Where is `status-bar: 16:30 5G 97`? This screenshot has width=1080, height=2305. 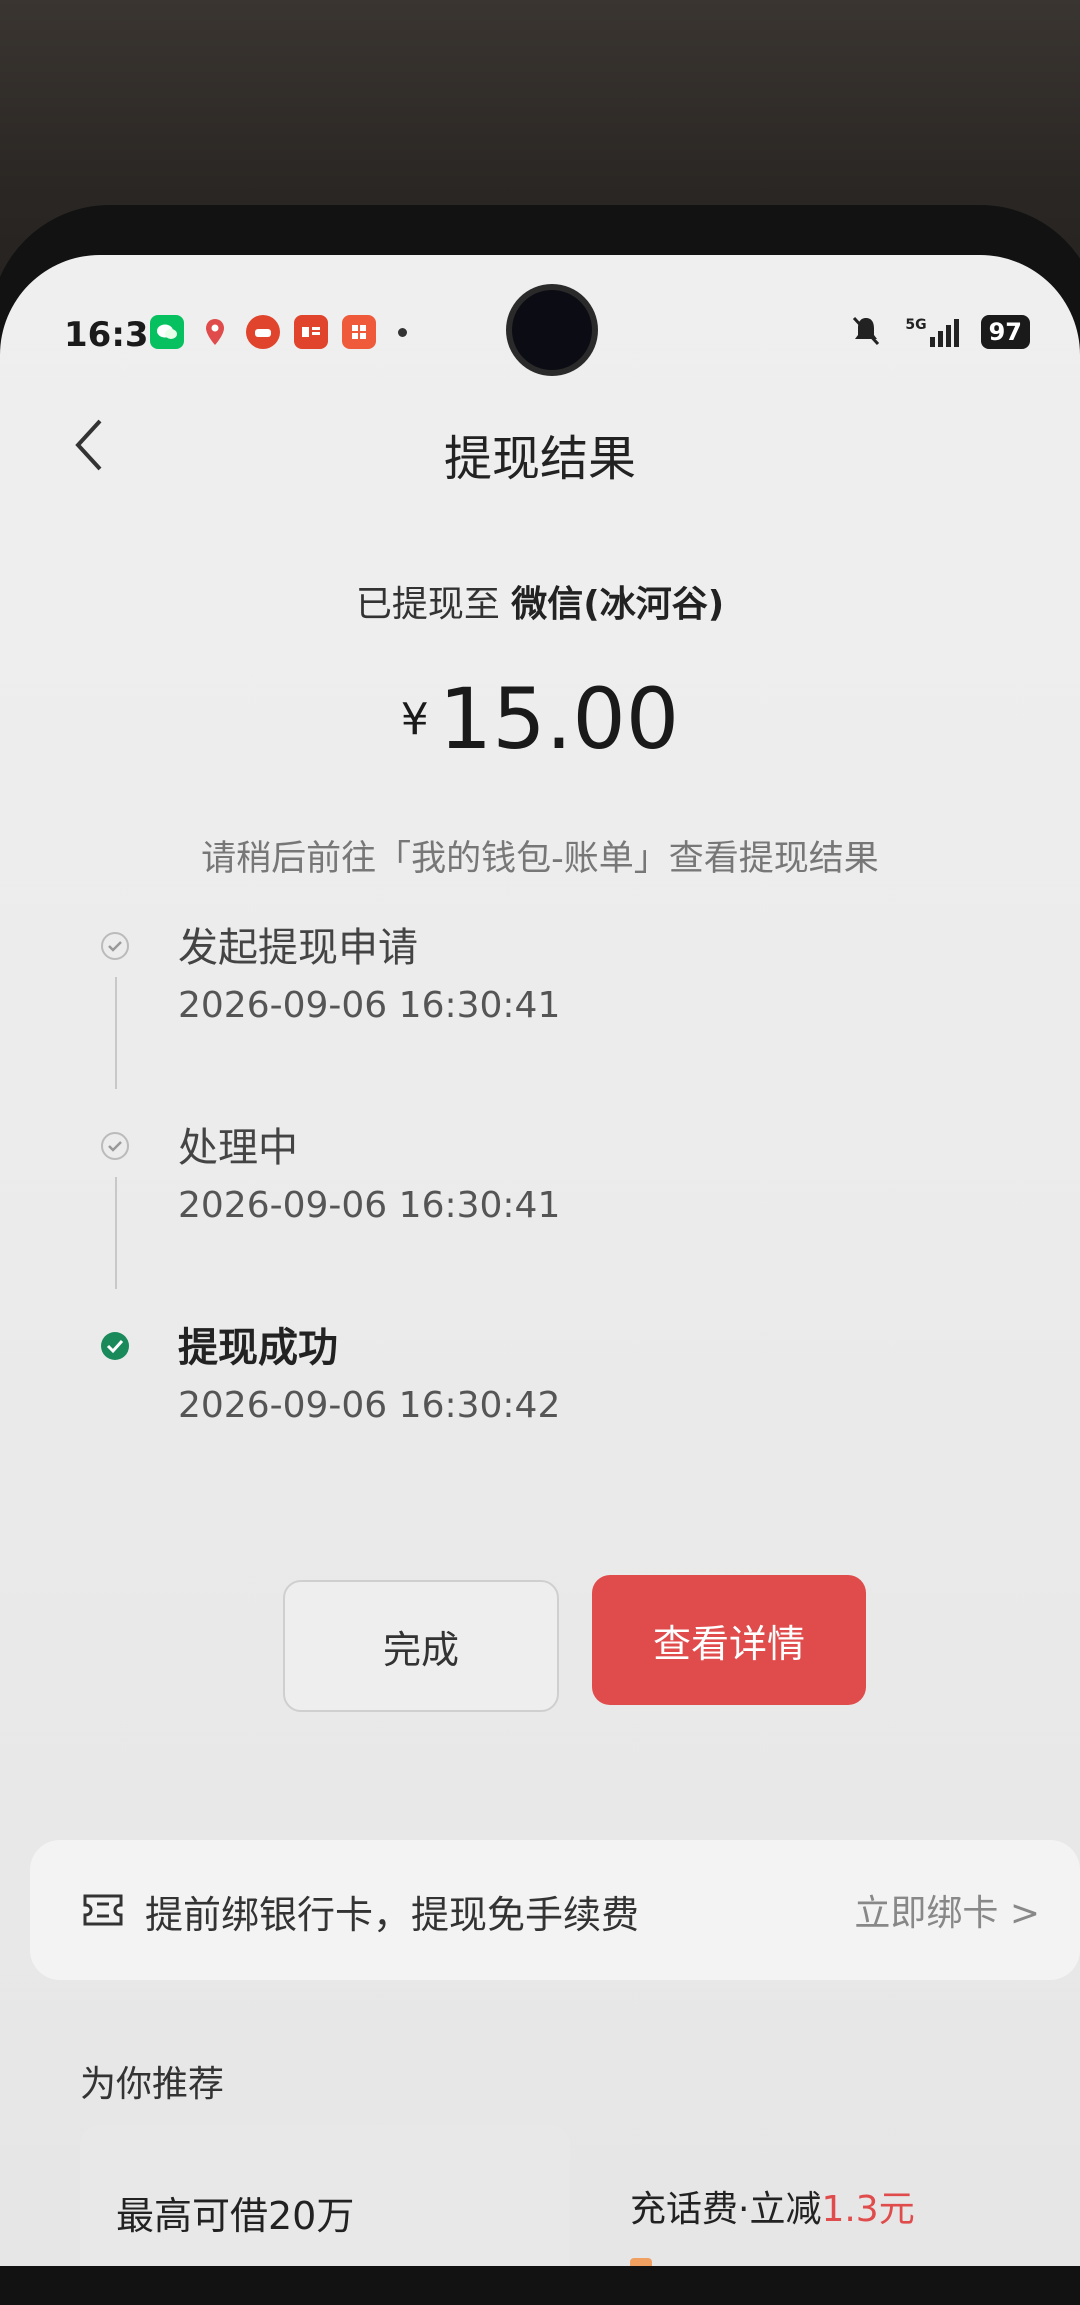
status-bar: 16:30 5G 97 is located at coordinates (540, 312).